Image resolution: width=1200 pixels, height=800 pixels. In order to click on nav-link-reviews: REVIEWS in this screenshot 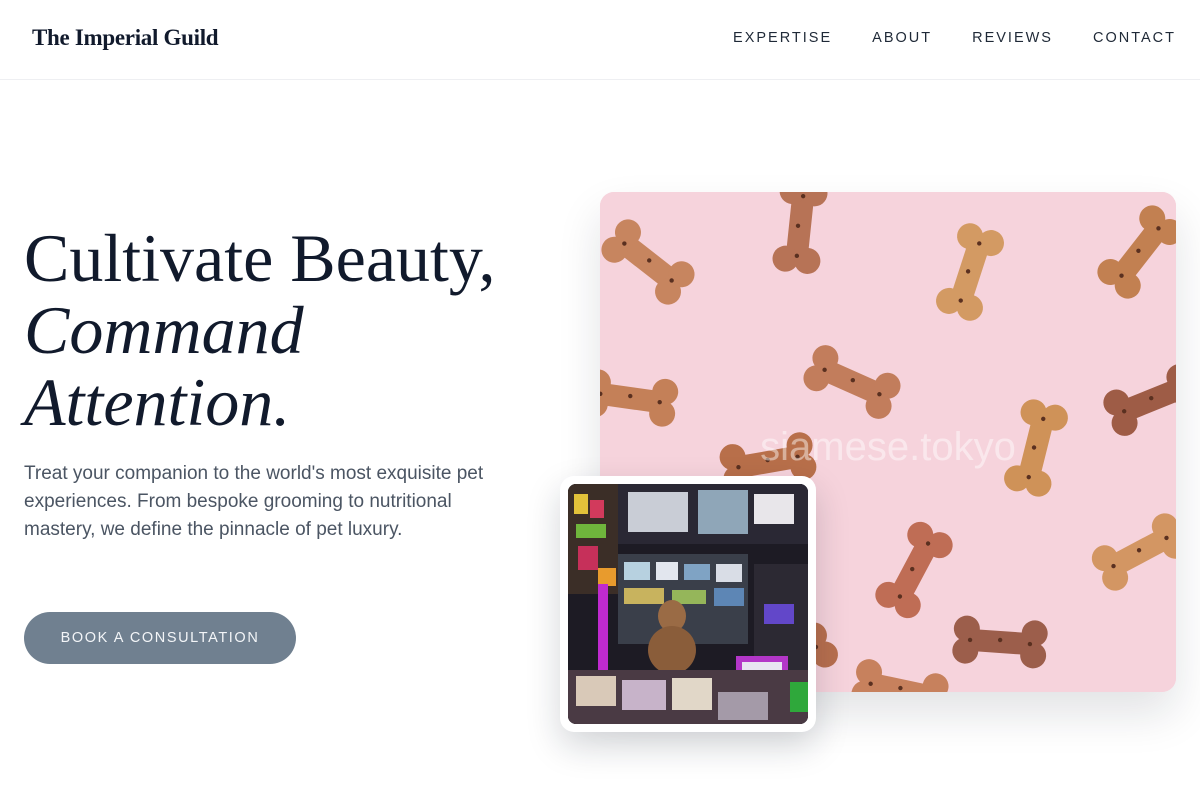, I will do `click(1012, 38)`.